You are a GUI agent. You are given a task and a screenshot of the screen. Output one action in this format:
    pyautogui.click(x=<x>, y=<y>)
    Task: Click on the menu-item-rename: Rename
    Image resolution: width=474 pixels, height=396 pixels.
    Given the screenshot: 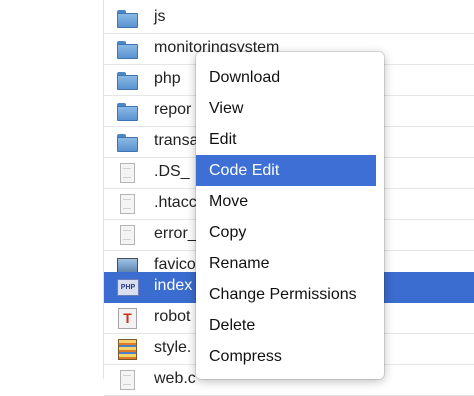 What is the action you would take?
    pyautogui.click(x=290, y=263)
    